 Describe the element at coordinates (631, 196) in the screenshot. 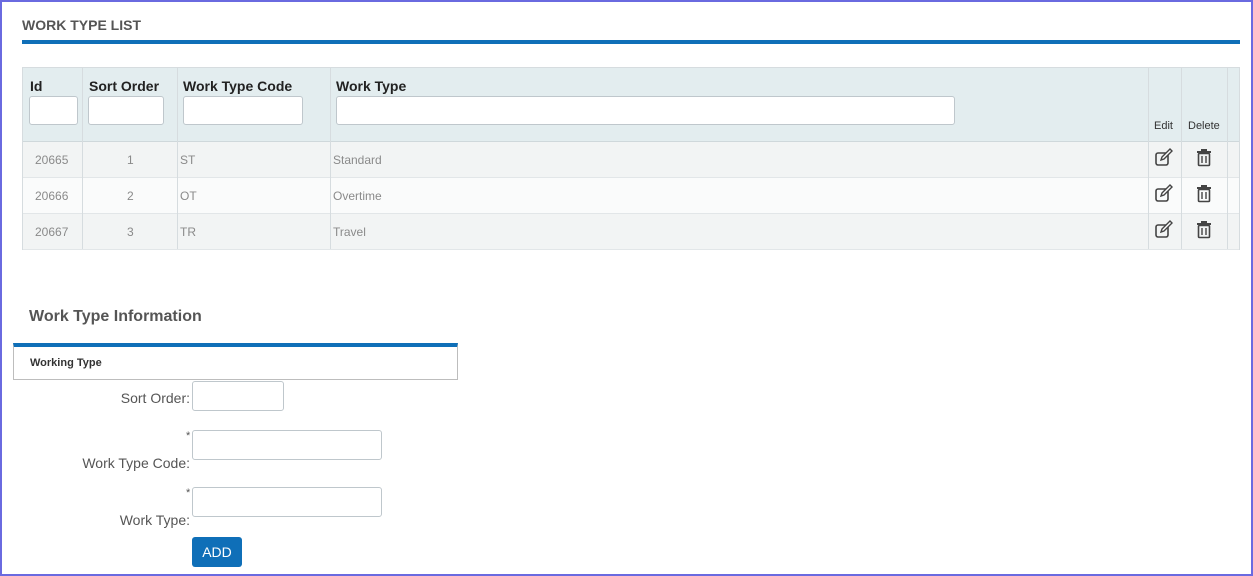

I see `table-row: 20666 2 OT Overtime` at that location.